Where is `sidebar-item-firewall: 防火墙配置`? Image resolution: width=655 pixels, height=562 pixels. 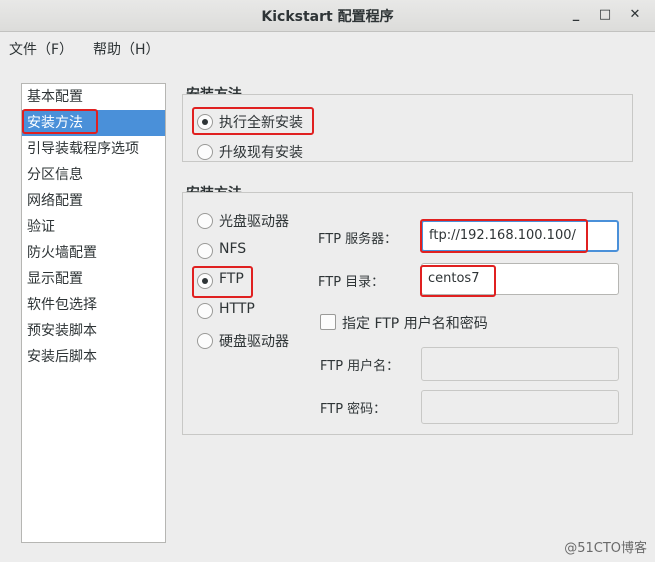 sidebar-item-firewall: 防火墙配置 is located at coordinates (93, 253).